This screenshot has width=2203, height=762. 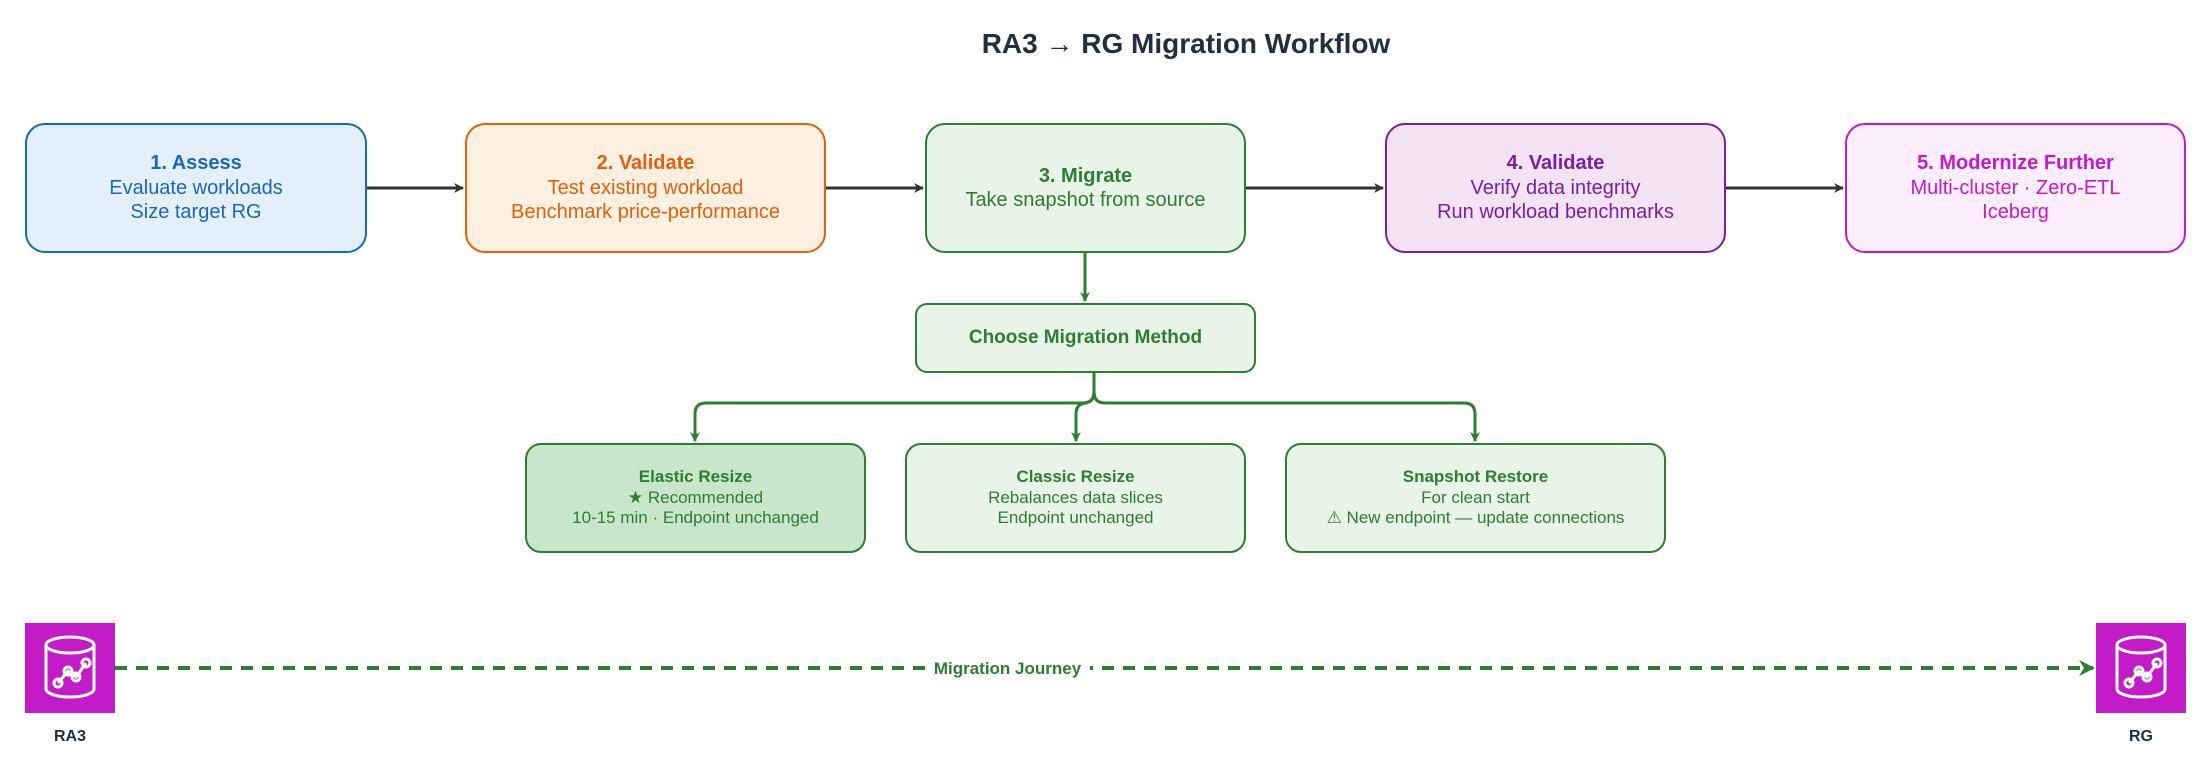 What do you see at coordinates (69, 736) in the screenshot?
I see `source-label: RA3` at bounding box center [69, 736].